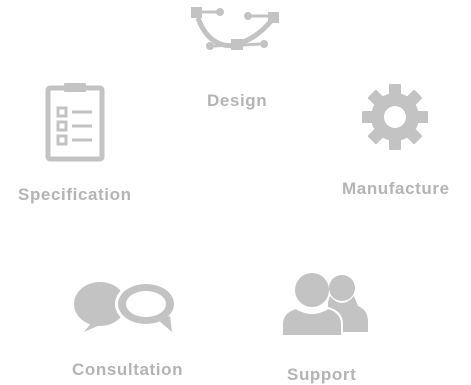 Image resolution: width=471 pixels, height=385 pixels. Describe the element at coordinates (75, 122) in the screenshot. I see `clipboard-checklist-icon` at that location.